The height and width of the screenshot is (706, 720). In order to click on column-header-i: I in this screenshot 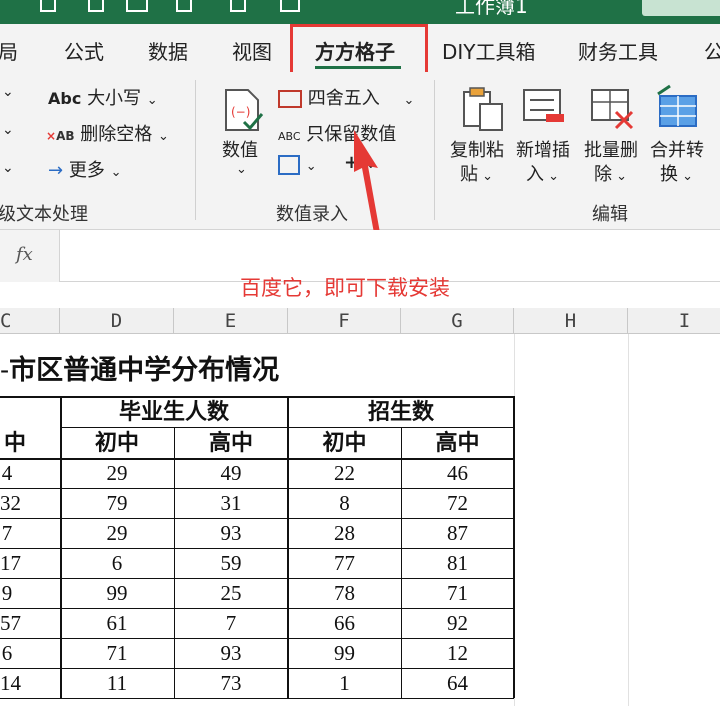, I will do `click(674, 321)`.